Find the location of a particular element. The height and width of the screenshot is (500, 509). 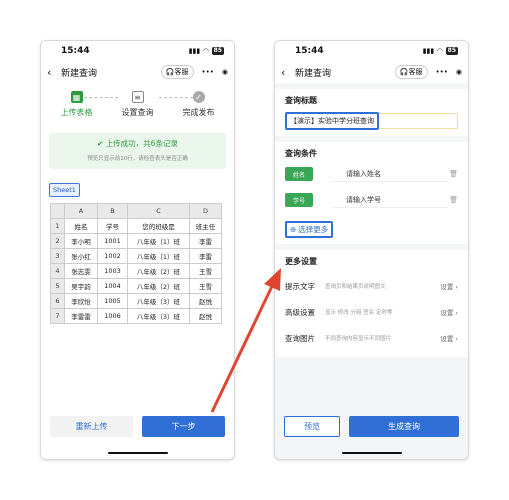

table-row: 7 李雷雷 1006 八年级（3）班 赵悦 is located at coordinates (136, 316).